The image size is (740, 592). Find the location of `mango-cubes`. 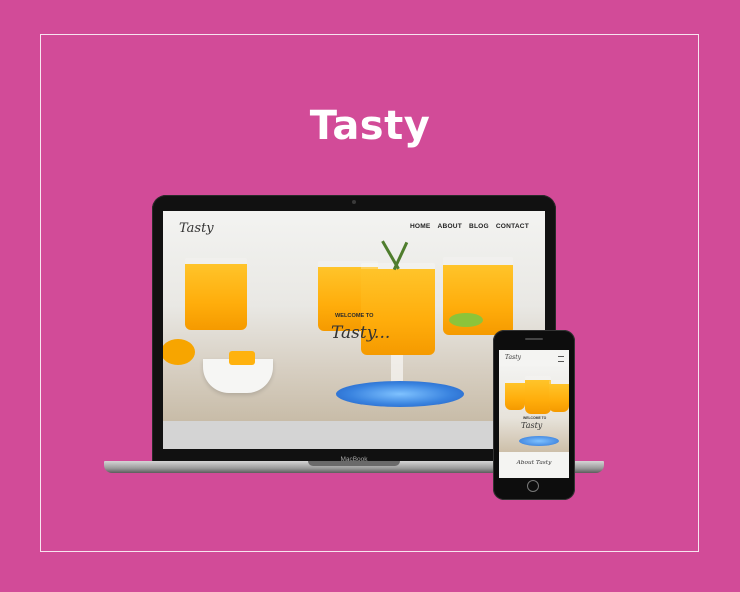

mango-cubes is located at coordinates (242, 358).